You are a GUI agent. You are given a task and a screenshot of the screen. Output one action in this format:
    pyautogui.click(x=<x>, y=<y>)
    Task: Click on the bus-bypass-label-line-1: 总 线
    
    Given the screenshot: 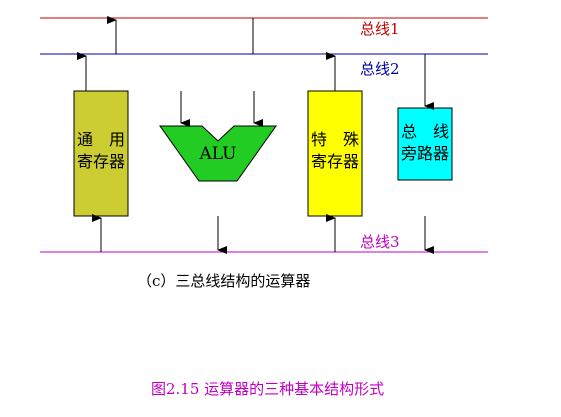 What is the action you would take?
    pyautogui.click(x=424, y=131)
    